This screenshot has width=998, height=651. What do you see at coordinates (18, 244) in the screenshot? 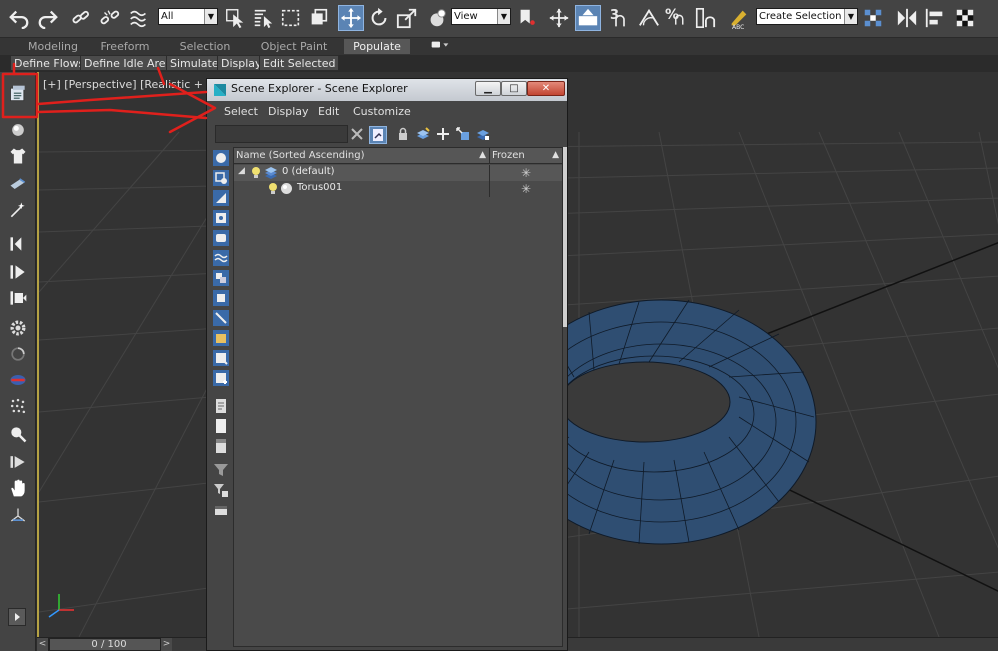
I see `display-icon` at bounding box center [18, 244].